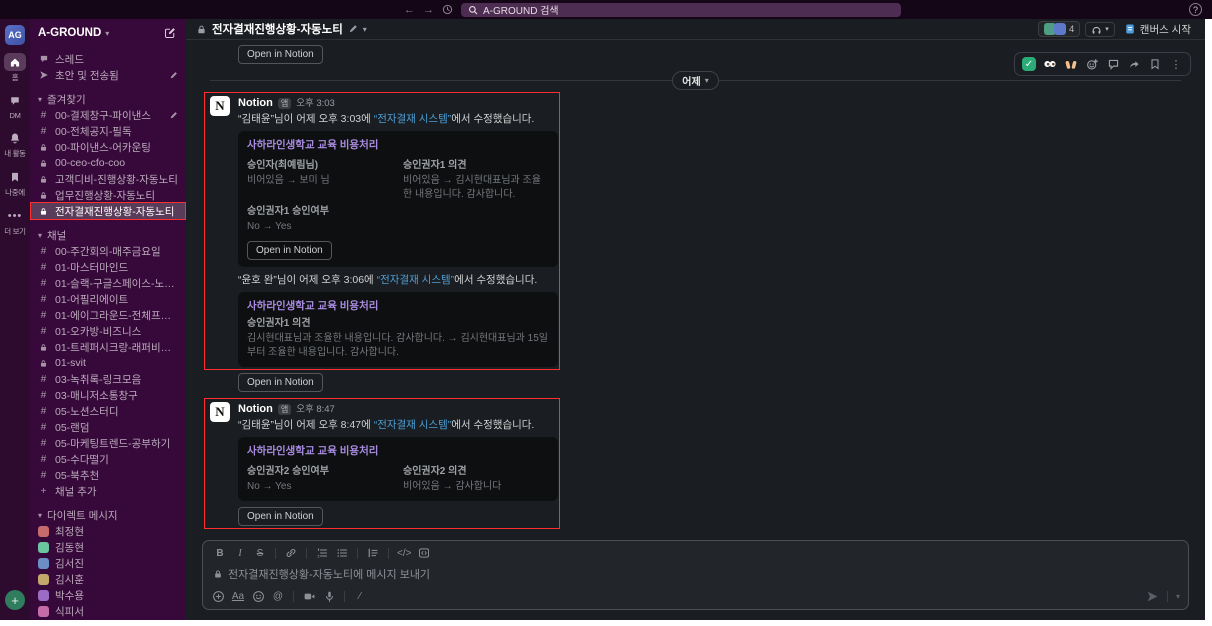  I want to click on sidebar-item-channel: 00-ceo-cfo-coo, so click(108, 163).